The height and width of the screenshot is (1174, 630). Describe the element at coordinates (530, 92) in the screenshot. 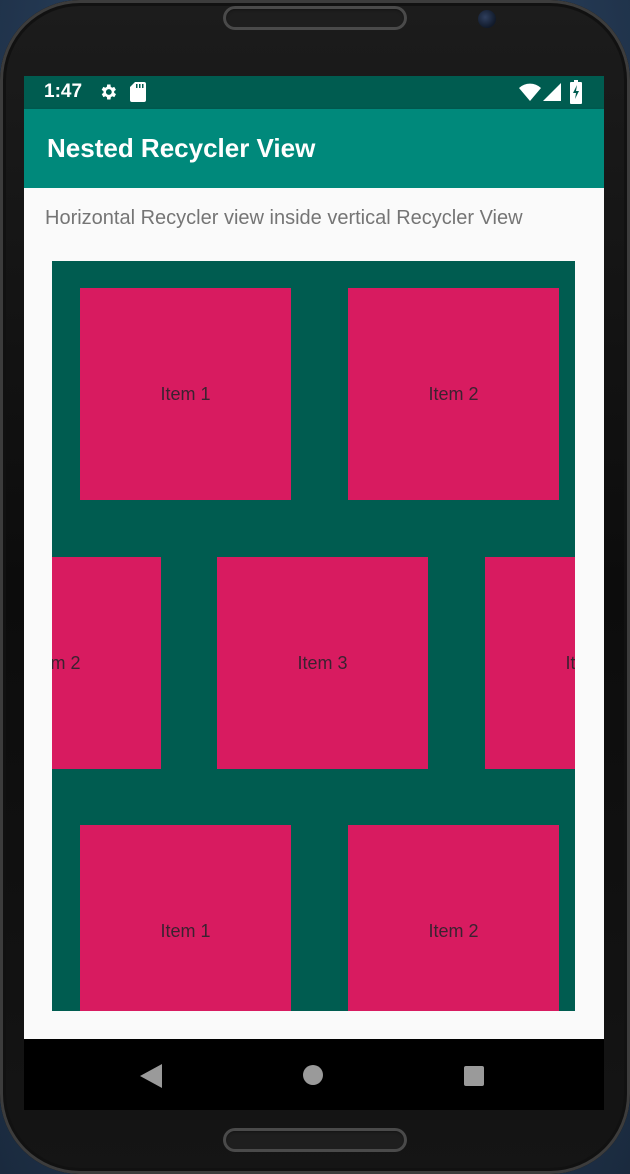

I see `wifi-icon` at that location.